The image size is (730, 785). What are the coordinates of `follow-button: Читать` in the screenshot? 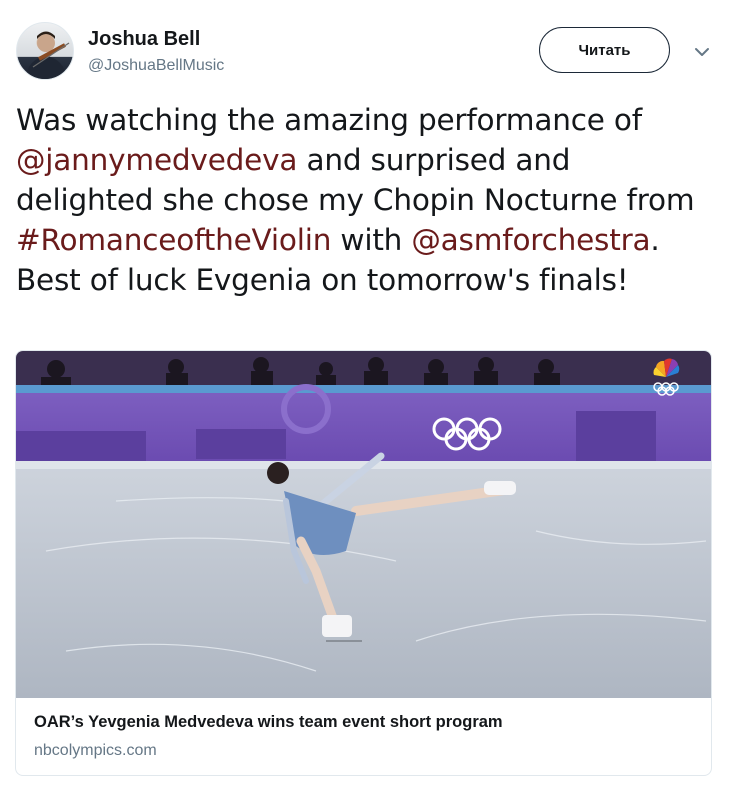 It's located at (604, 50).